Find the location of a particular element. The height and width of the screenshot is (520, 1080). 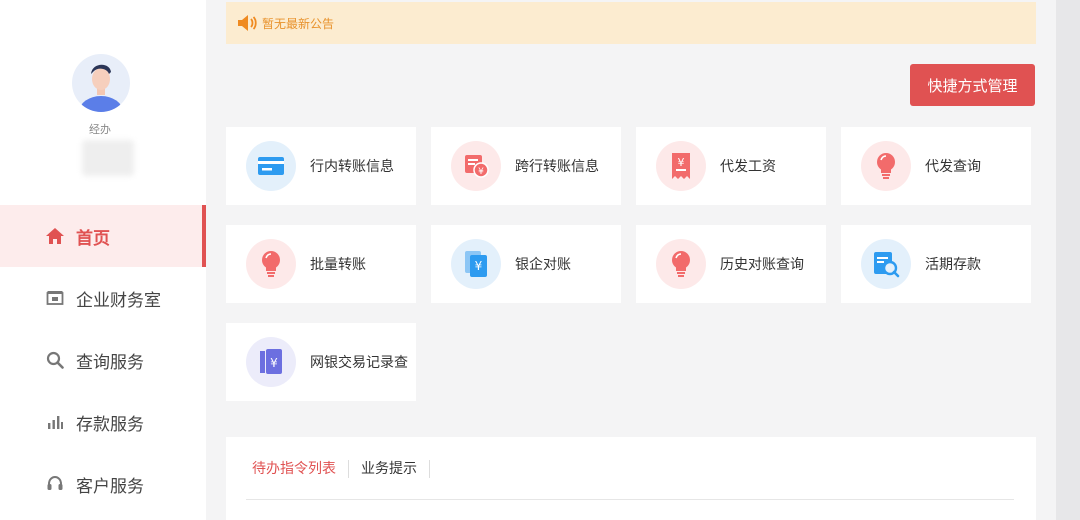

sidebar-item-label: 客户服务 is located at coordinates (110, 486).